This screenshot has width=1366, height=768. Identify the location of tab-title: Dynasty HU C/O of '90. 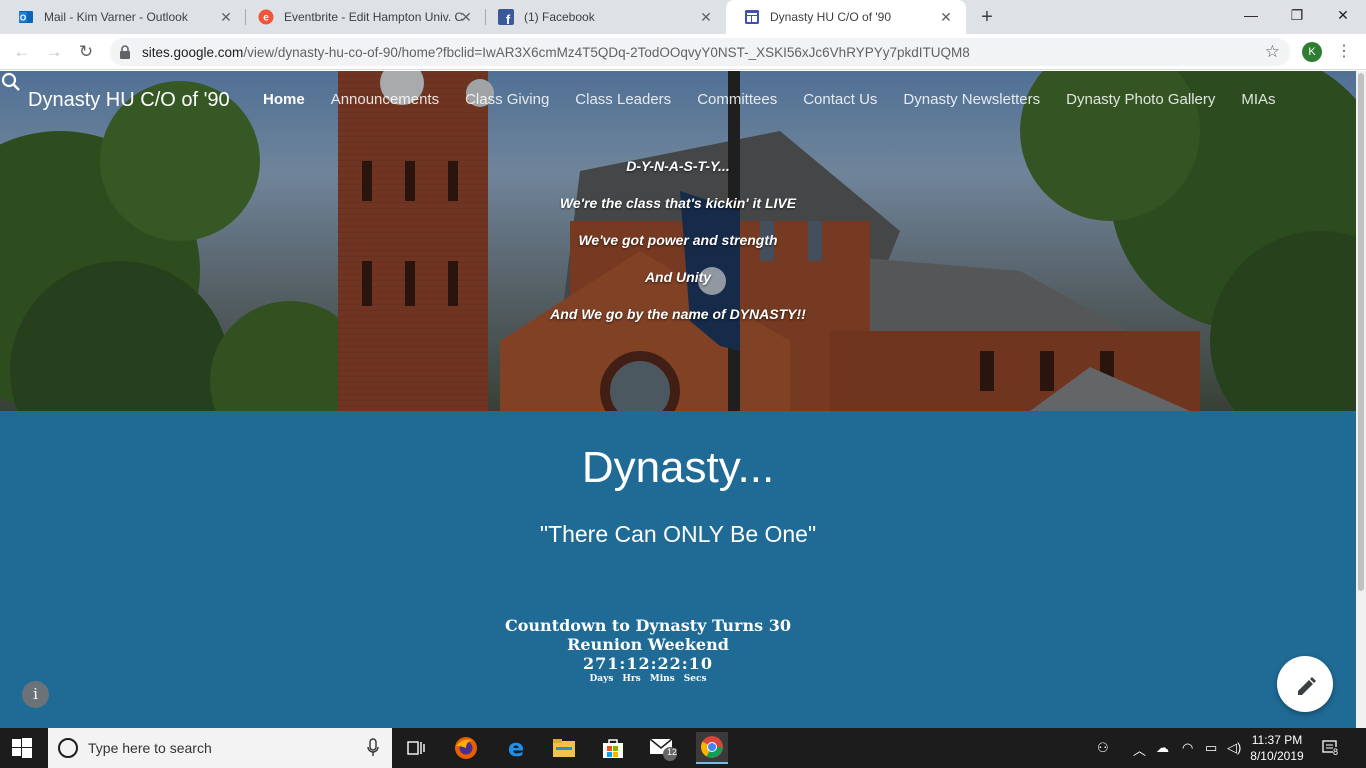
(830, 17).